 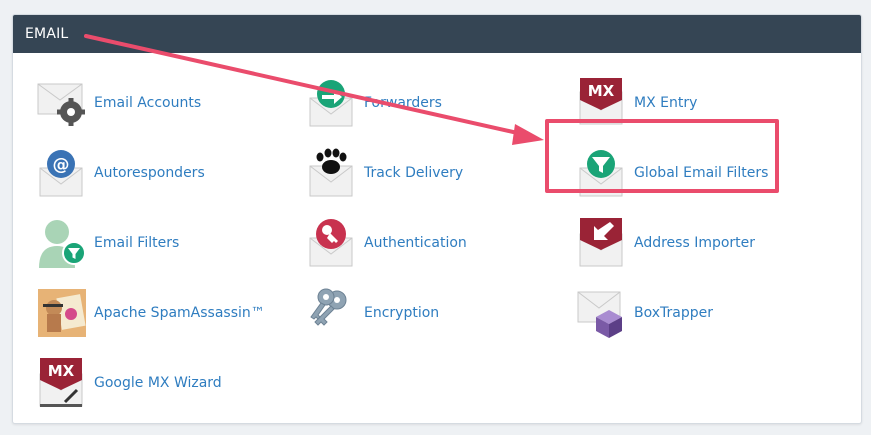 I want to click on address-importer-item: Address Importer, so click(x=702, y=243).